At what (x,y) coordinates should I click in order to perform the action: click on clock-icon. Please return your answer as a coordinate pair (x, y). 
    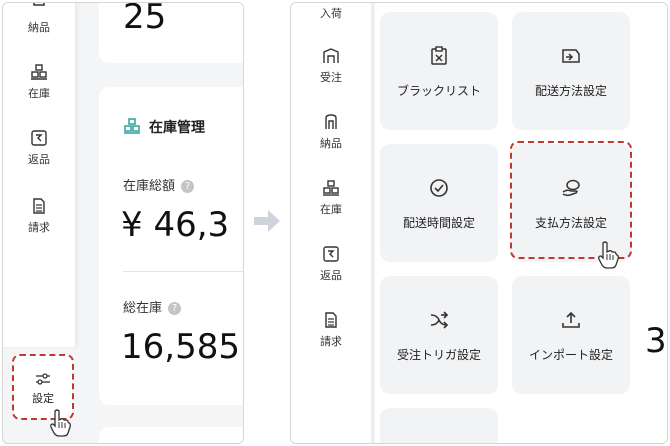
    Looking at the image, I should click on (439, 188).